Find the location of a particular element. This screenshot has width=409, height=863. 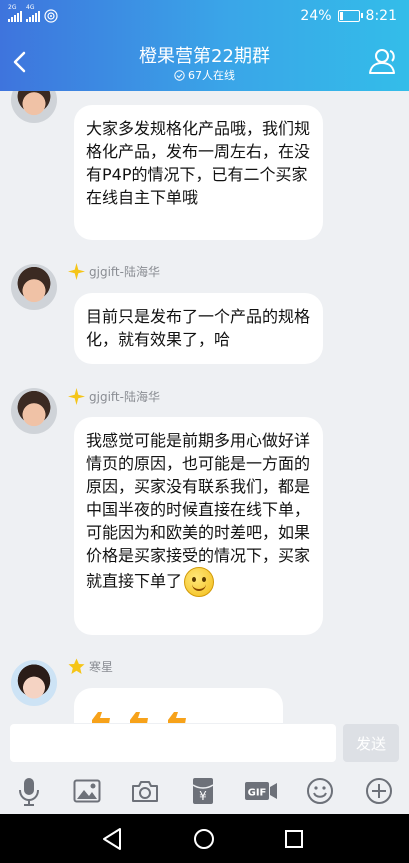

back-triangle-icon is located at coordinates (113, 839).